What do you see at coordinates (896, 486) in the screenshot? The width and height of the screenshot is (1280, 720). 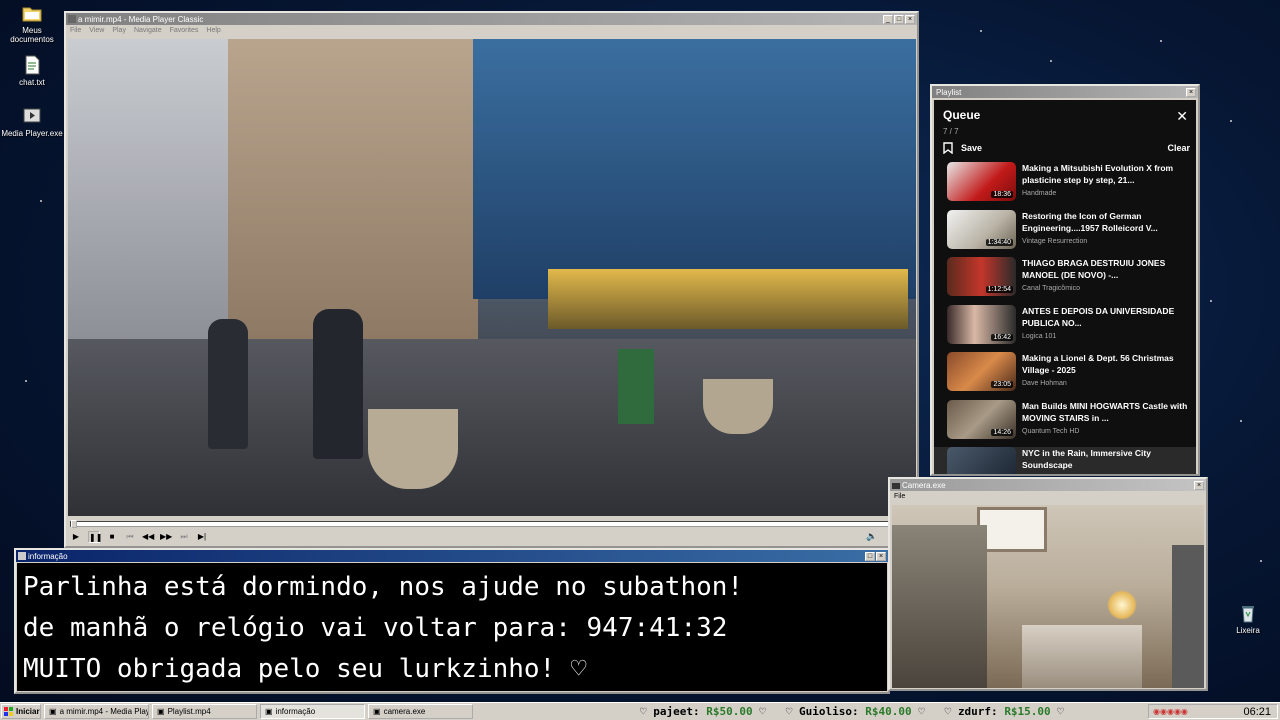 I see `camera-icon` at bounding box center [896, 486].